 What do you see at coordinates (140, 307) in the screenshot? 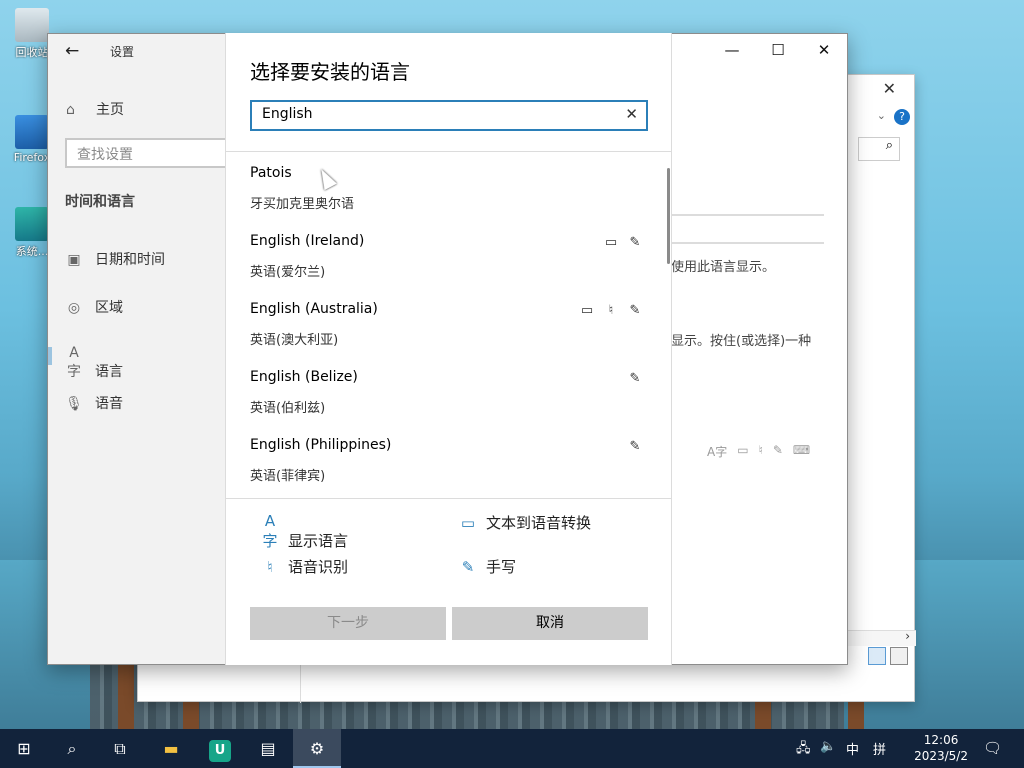
I see `nav-item-region: ◎ 区域` at bounding box center [140, 307].